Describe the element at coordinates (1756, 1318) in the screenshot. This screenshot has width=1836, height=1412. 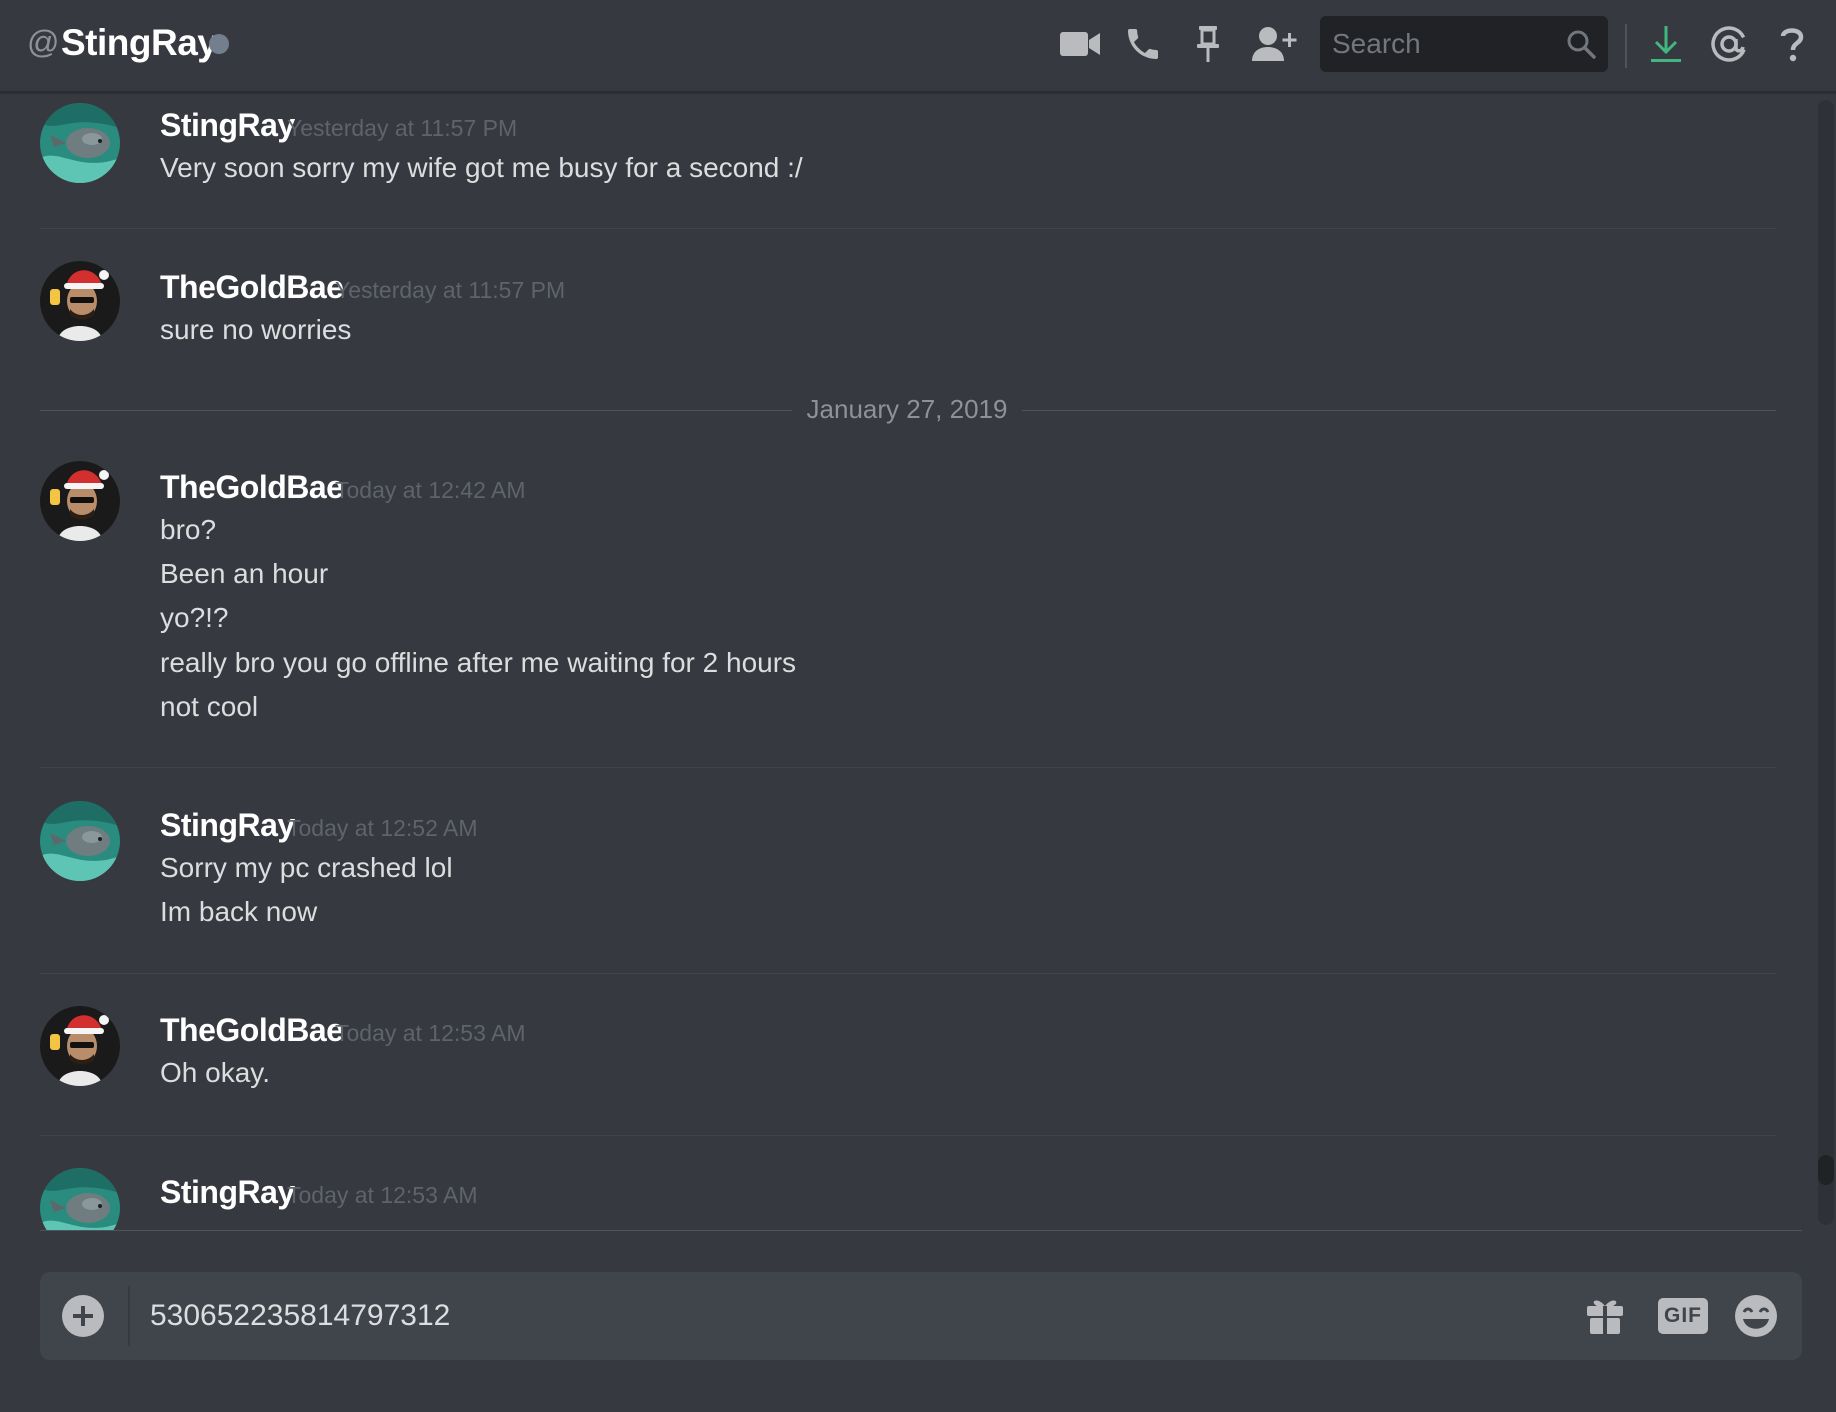
I see `emoji-icon` at that location.